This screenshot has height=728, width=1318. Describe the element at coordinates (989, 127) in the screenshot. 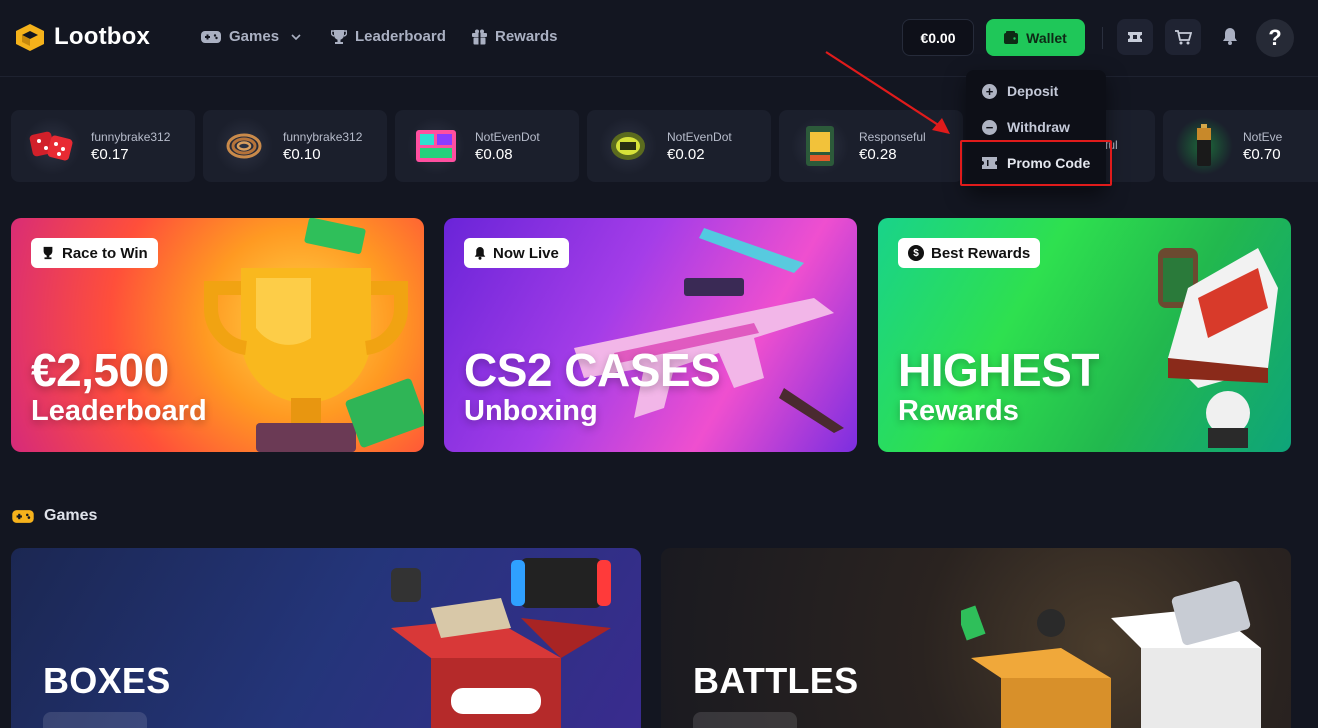

I see `minus-circle-icon: −` at that location.